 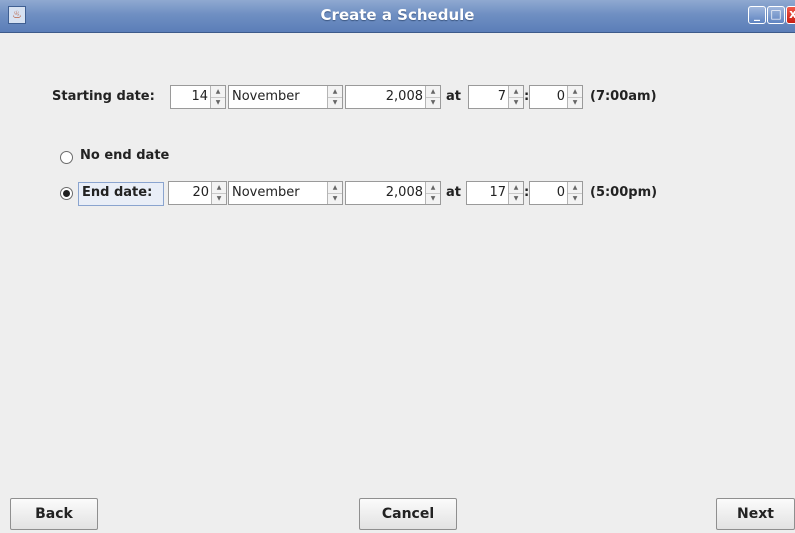 I want to click on end-hour-arrows: ▲ ▼, so click(x=515, y=193).